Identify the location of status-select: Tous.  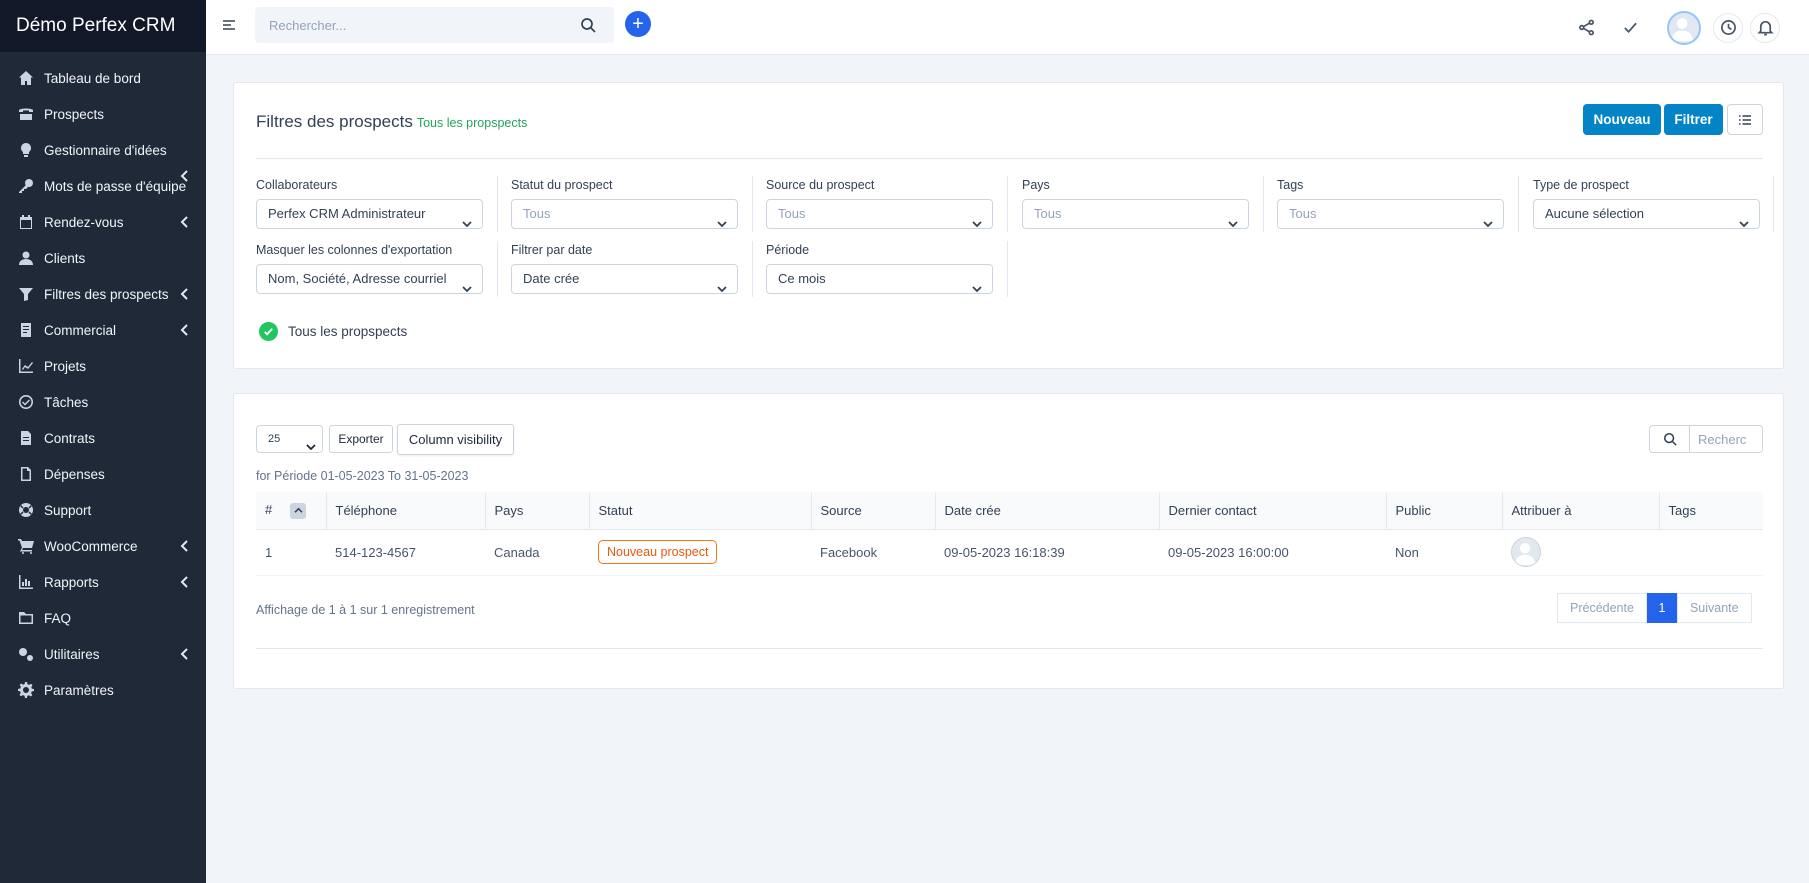
(624, 214).